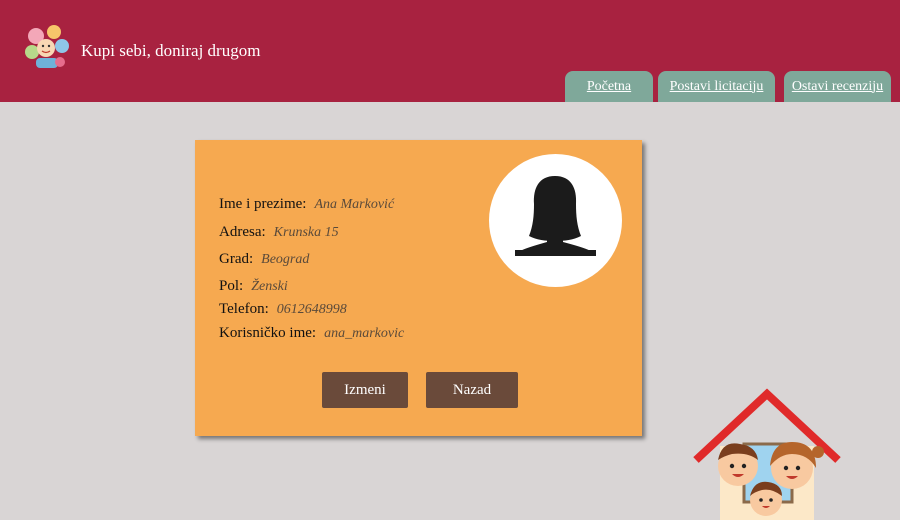  I want to click on field-gender: Pol: Ženski, so click(253, 286).